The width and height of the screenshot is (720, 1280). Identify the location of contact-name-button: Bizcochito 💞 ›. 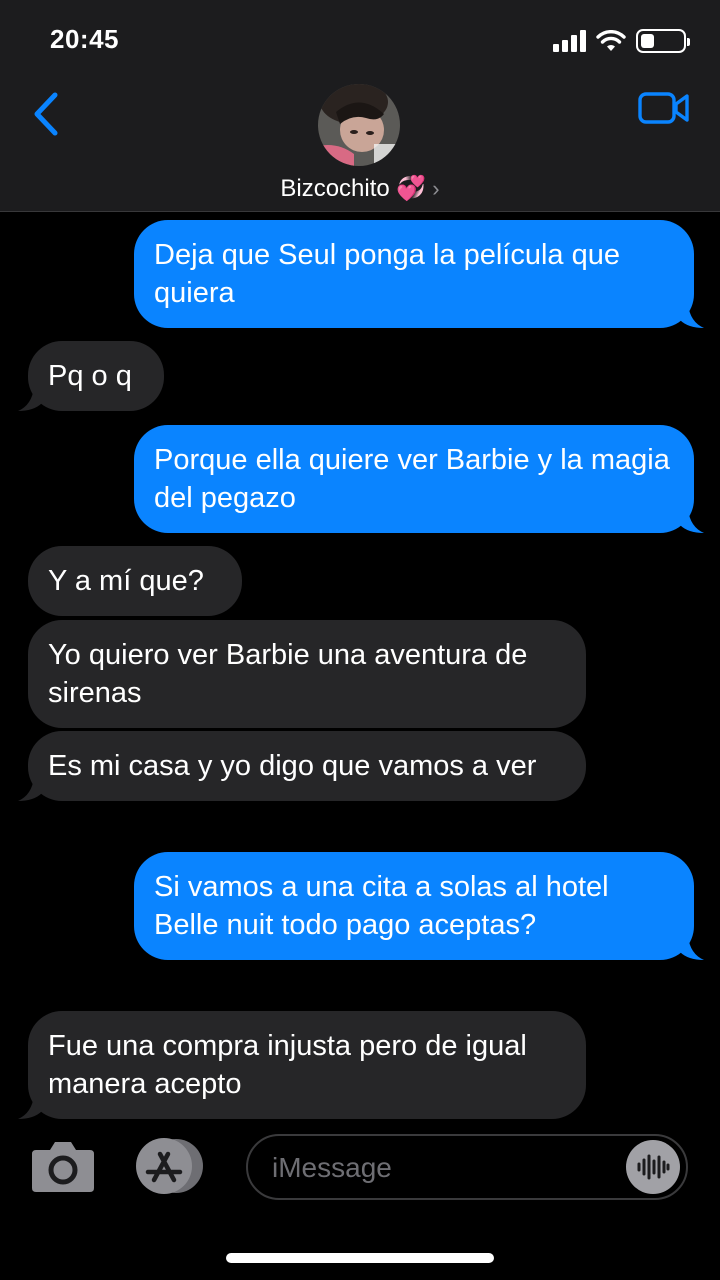
(360, 188).